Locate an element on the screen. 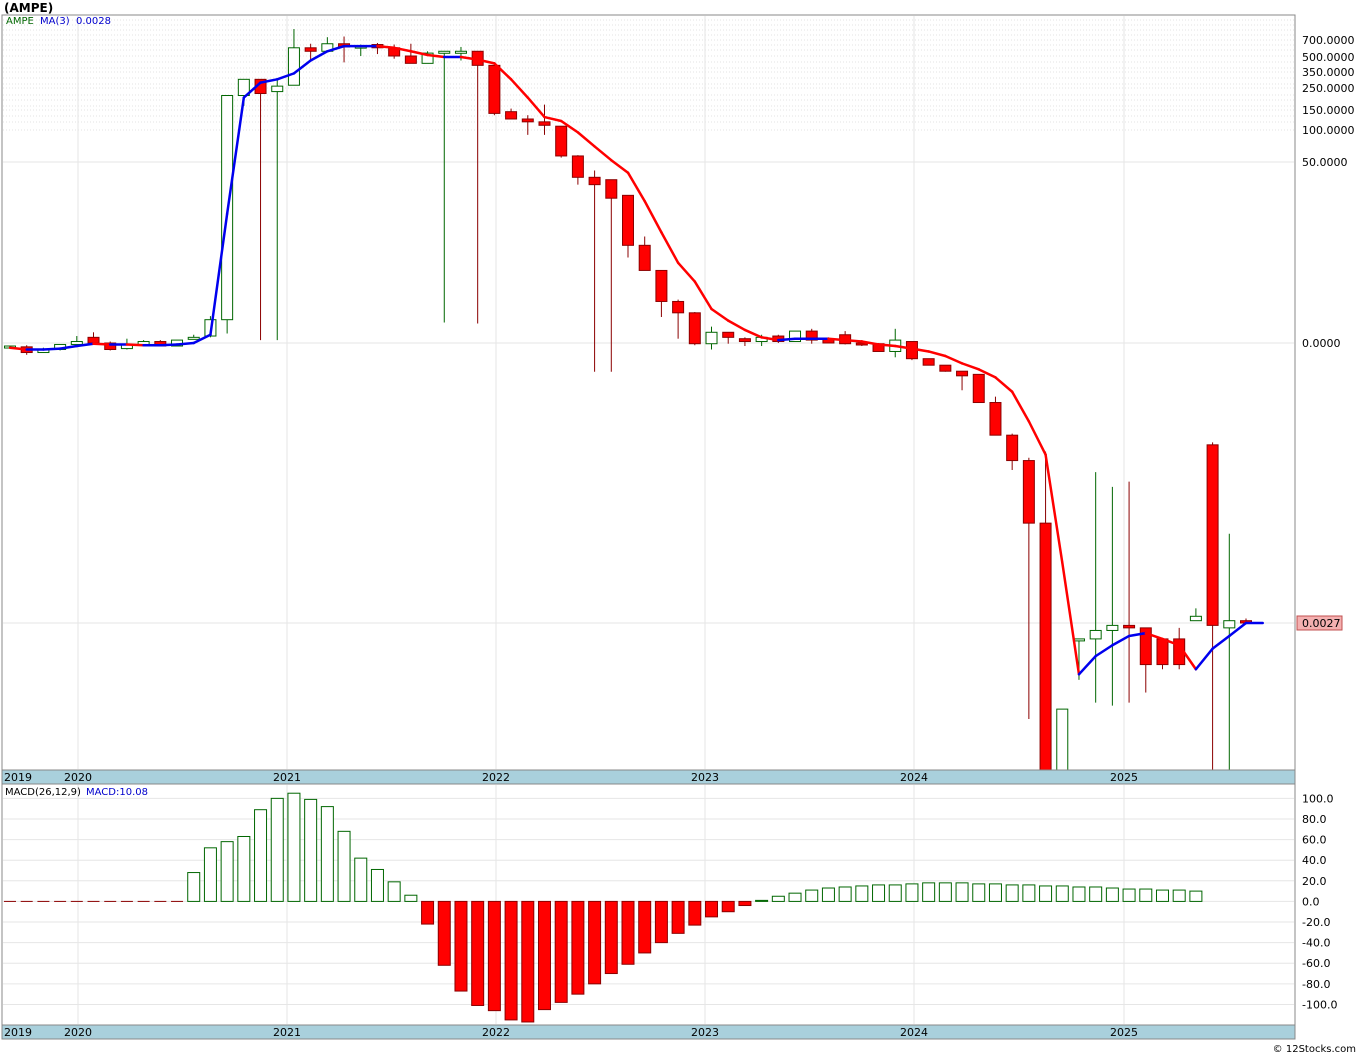  price-tick-label: 350.0000 is located at coordinates (1328, 72).